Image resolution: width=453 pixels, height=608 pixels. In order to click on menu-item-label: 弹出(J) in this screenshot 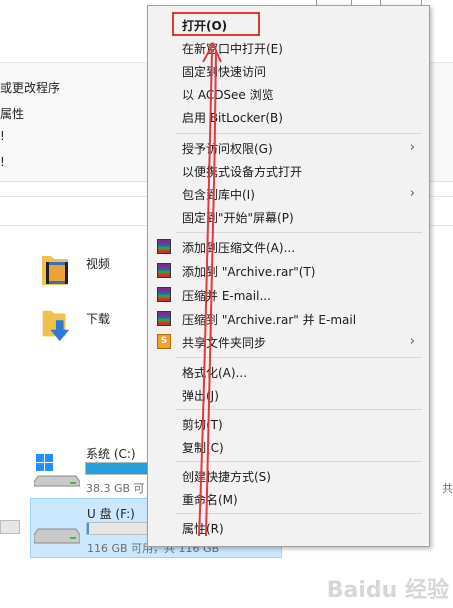, I will do `click(200, 396)`.